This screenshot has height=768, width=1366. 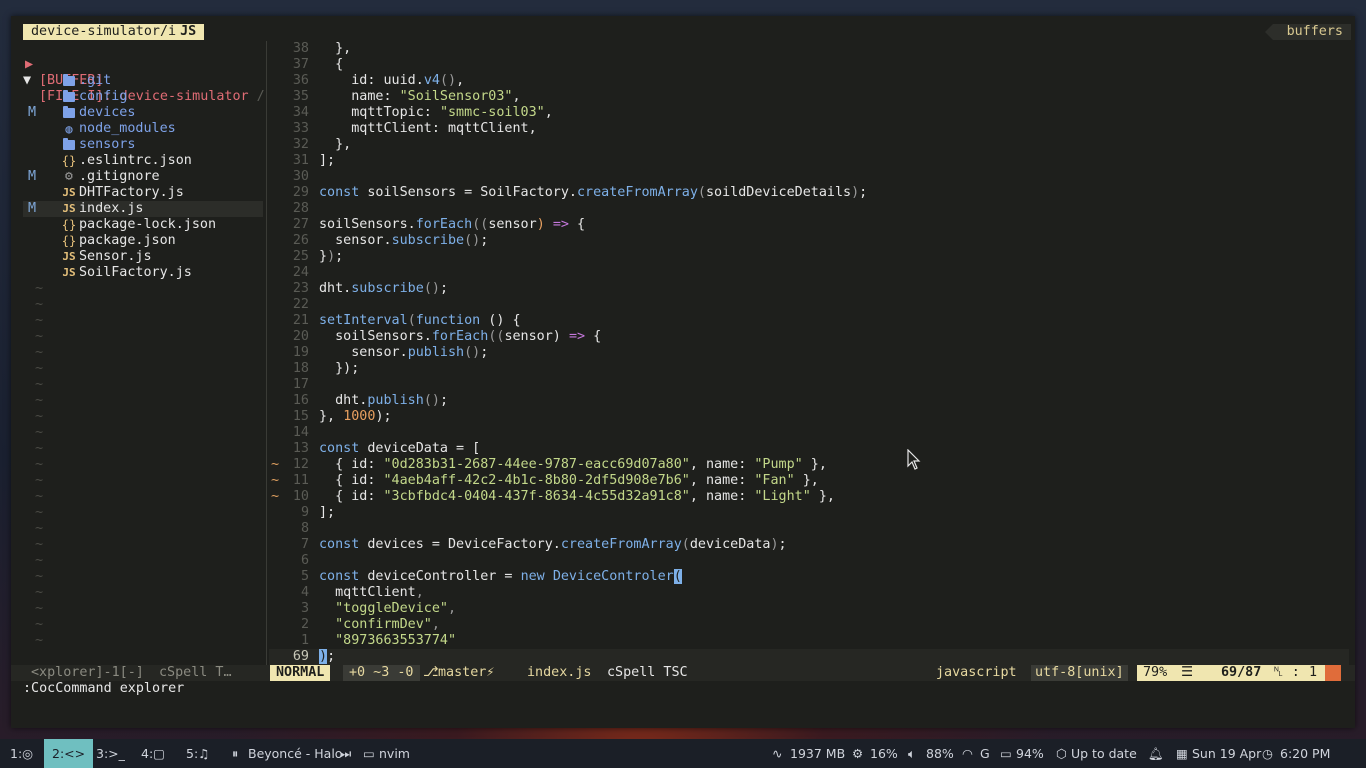 I want to click on tab-active: device-simulator/i JS, so click(x=114, y=32).